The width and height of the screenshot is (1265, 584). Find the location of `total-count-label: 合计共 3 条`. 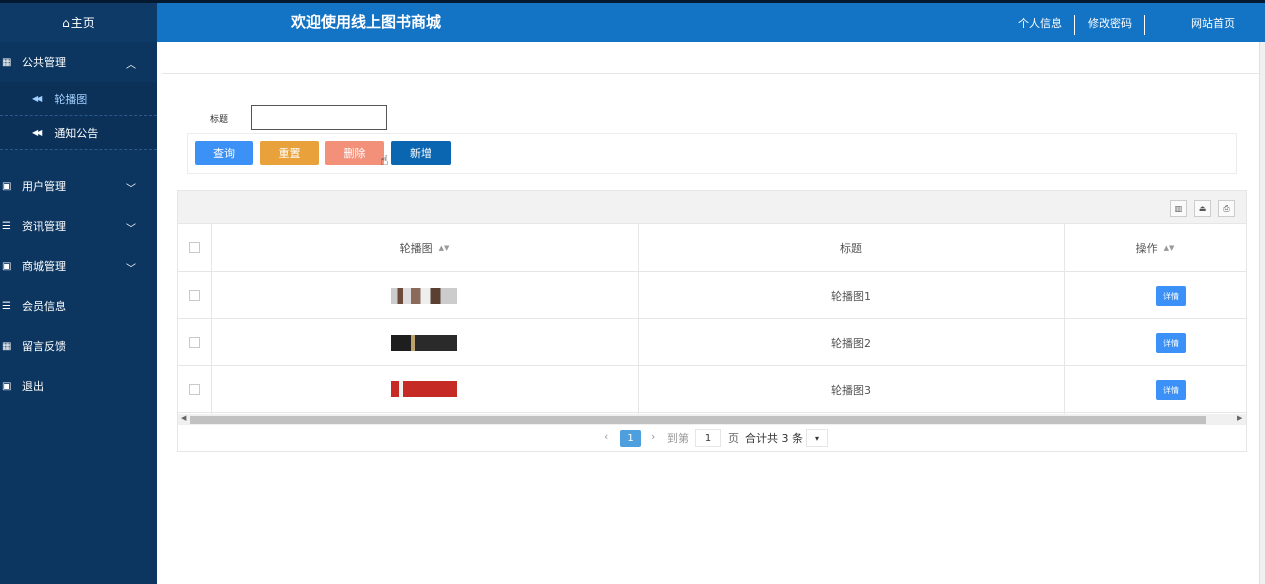

total-count-label: 合计共 3 条 is located at coordinates (774, 438).